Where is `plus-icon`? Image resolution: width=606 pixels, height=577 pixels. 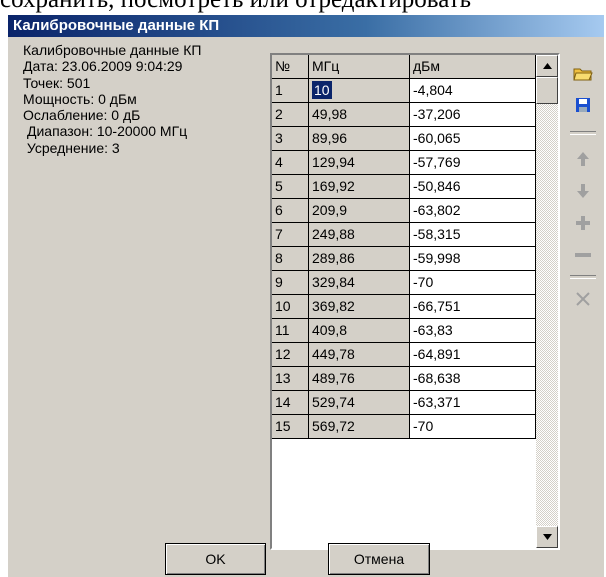
plus-icon is located at coordinates (583, 223).